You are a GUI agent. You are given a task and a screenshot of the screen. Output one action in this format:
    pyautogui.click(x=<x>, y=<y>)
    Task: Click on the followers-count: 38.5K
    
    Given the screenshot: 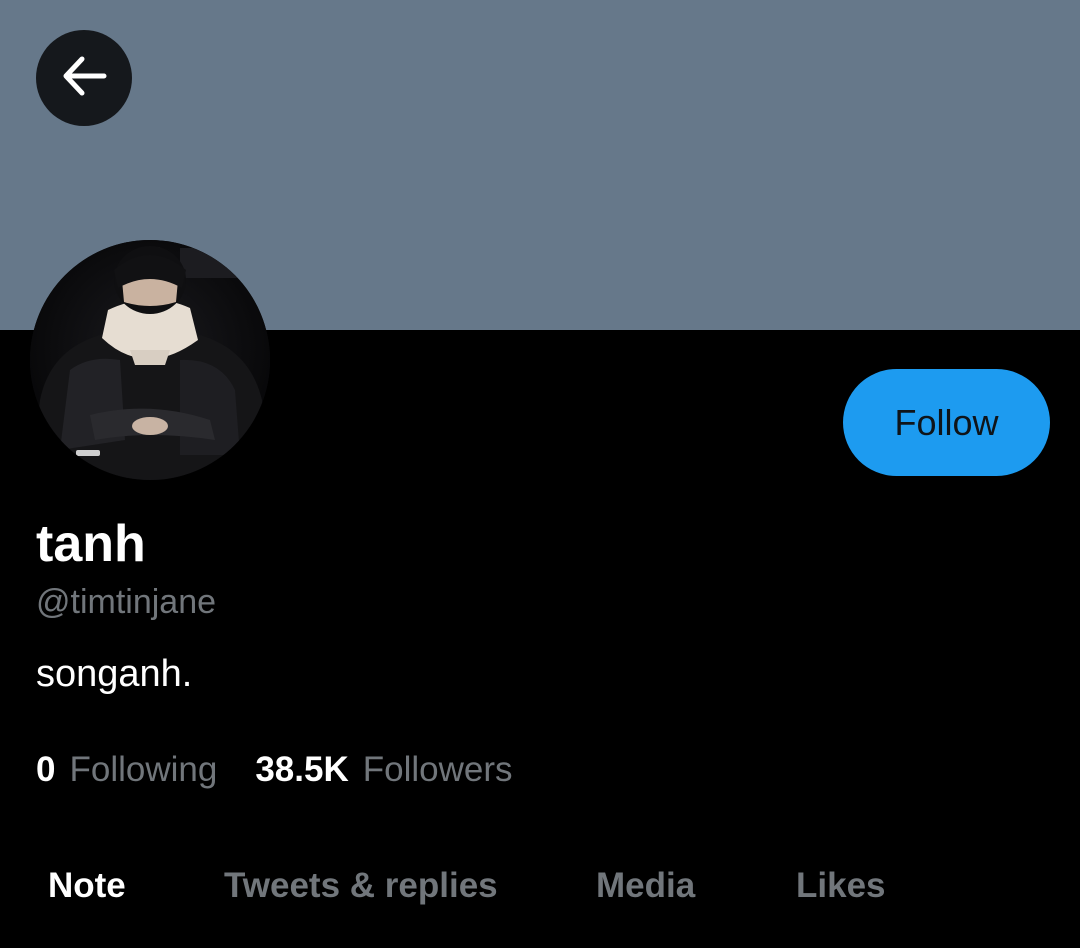 What is the action you would take?
    pyautogui.click(x=302, y=769)
    